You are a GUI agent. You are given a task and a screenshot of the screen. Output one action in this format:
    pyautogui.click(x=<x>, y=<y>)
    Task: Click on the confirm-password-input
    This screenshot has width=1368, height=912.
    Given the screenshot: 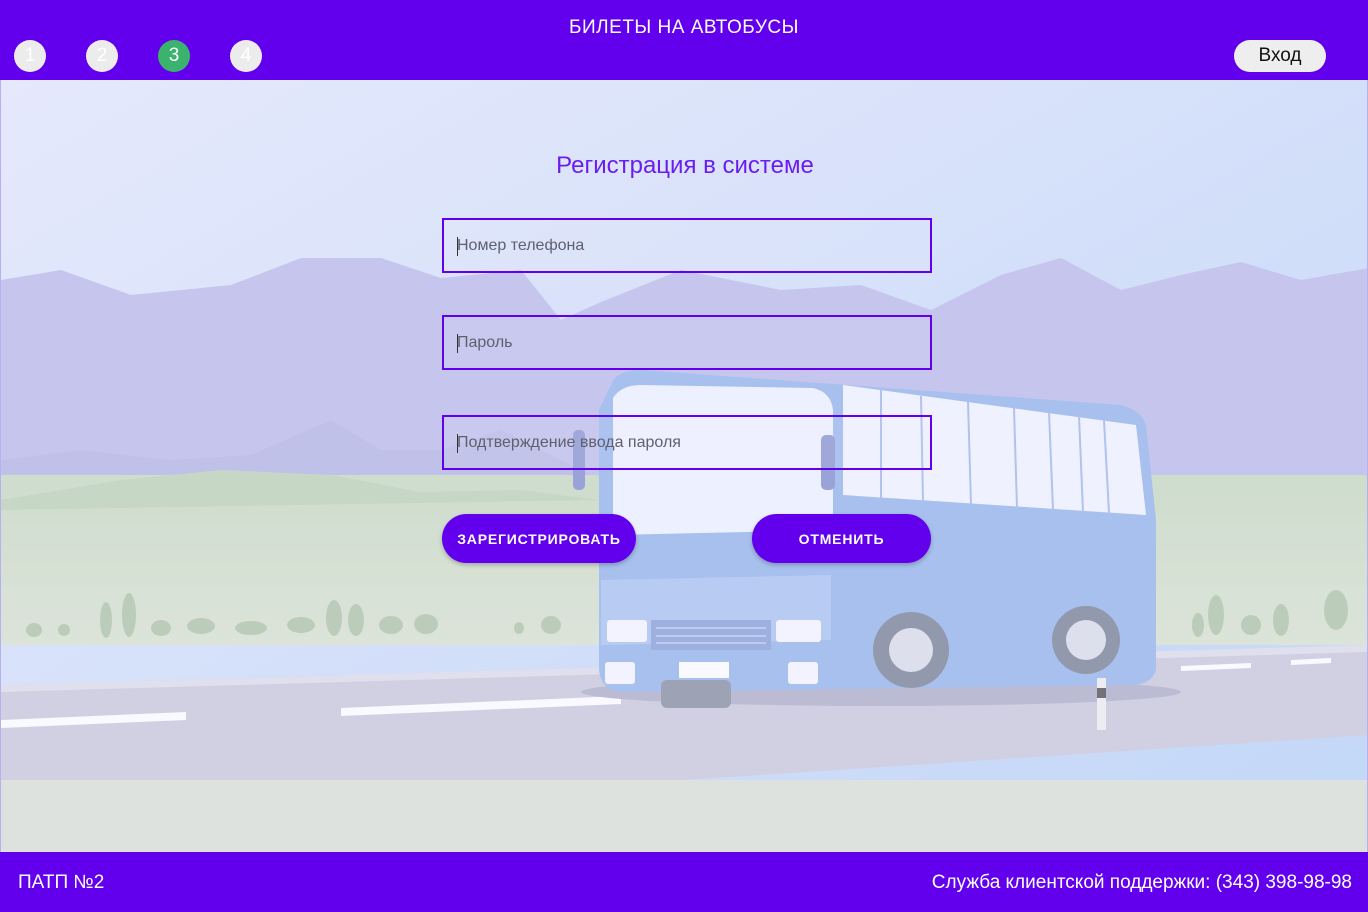 What is the action you would take?
    pyautogui.click(x=687, y=442)
    